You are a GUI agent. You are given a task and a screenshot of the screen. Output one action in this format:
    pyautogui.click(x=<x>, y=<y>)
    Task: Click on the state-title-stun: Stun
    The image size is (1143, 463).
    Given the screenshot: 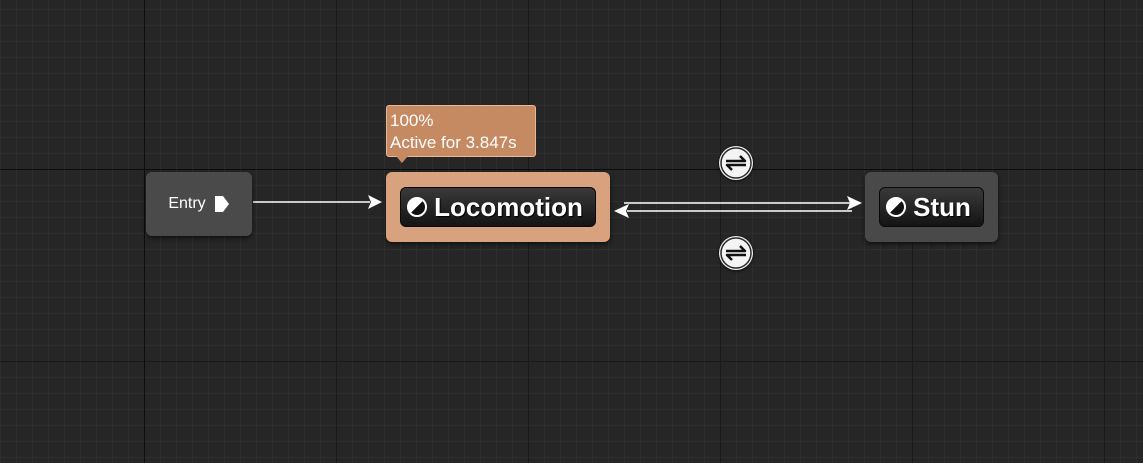 What is the action you would take?
    pyautogui.click(x=931, y=207)
    